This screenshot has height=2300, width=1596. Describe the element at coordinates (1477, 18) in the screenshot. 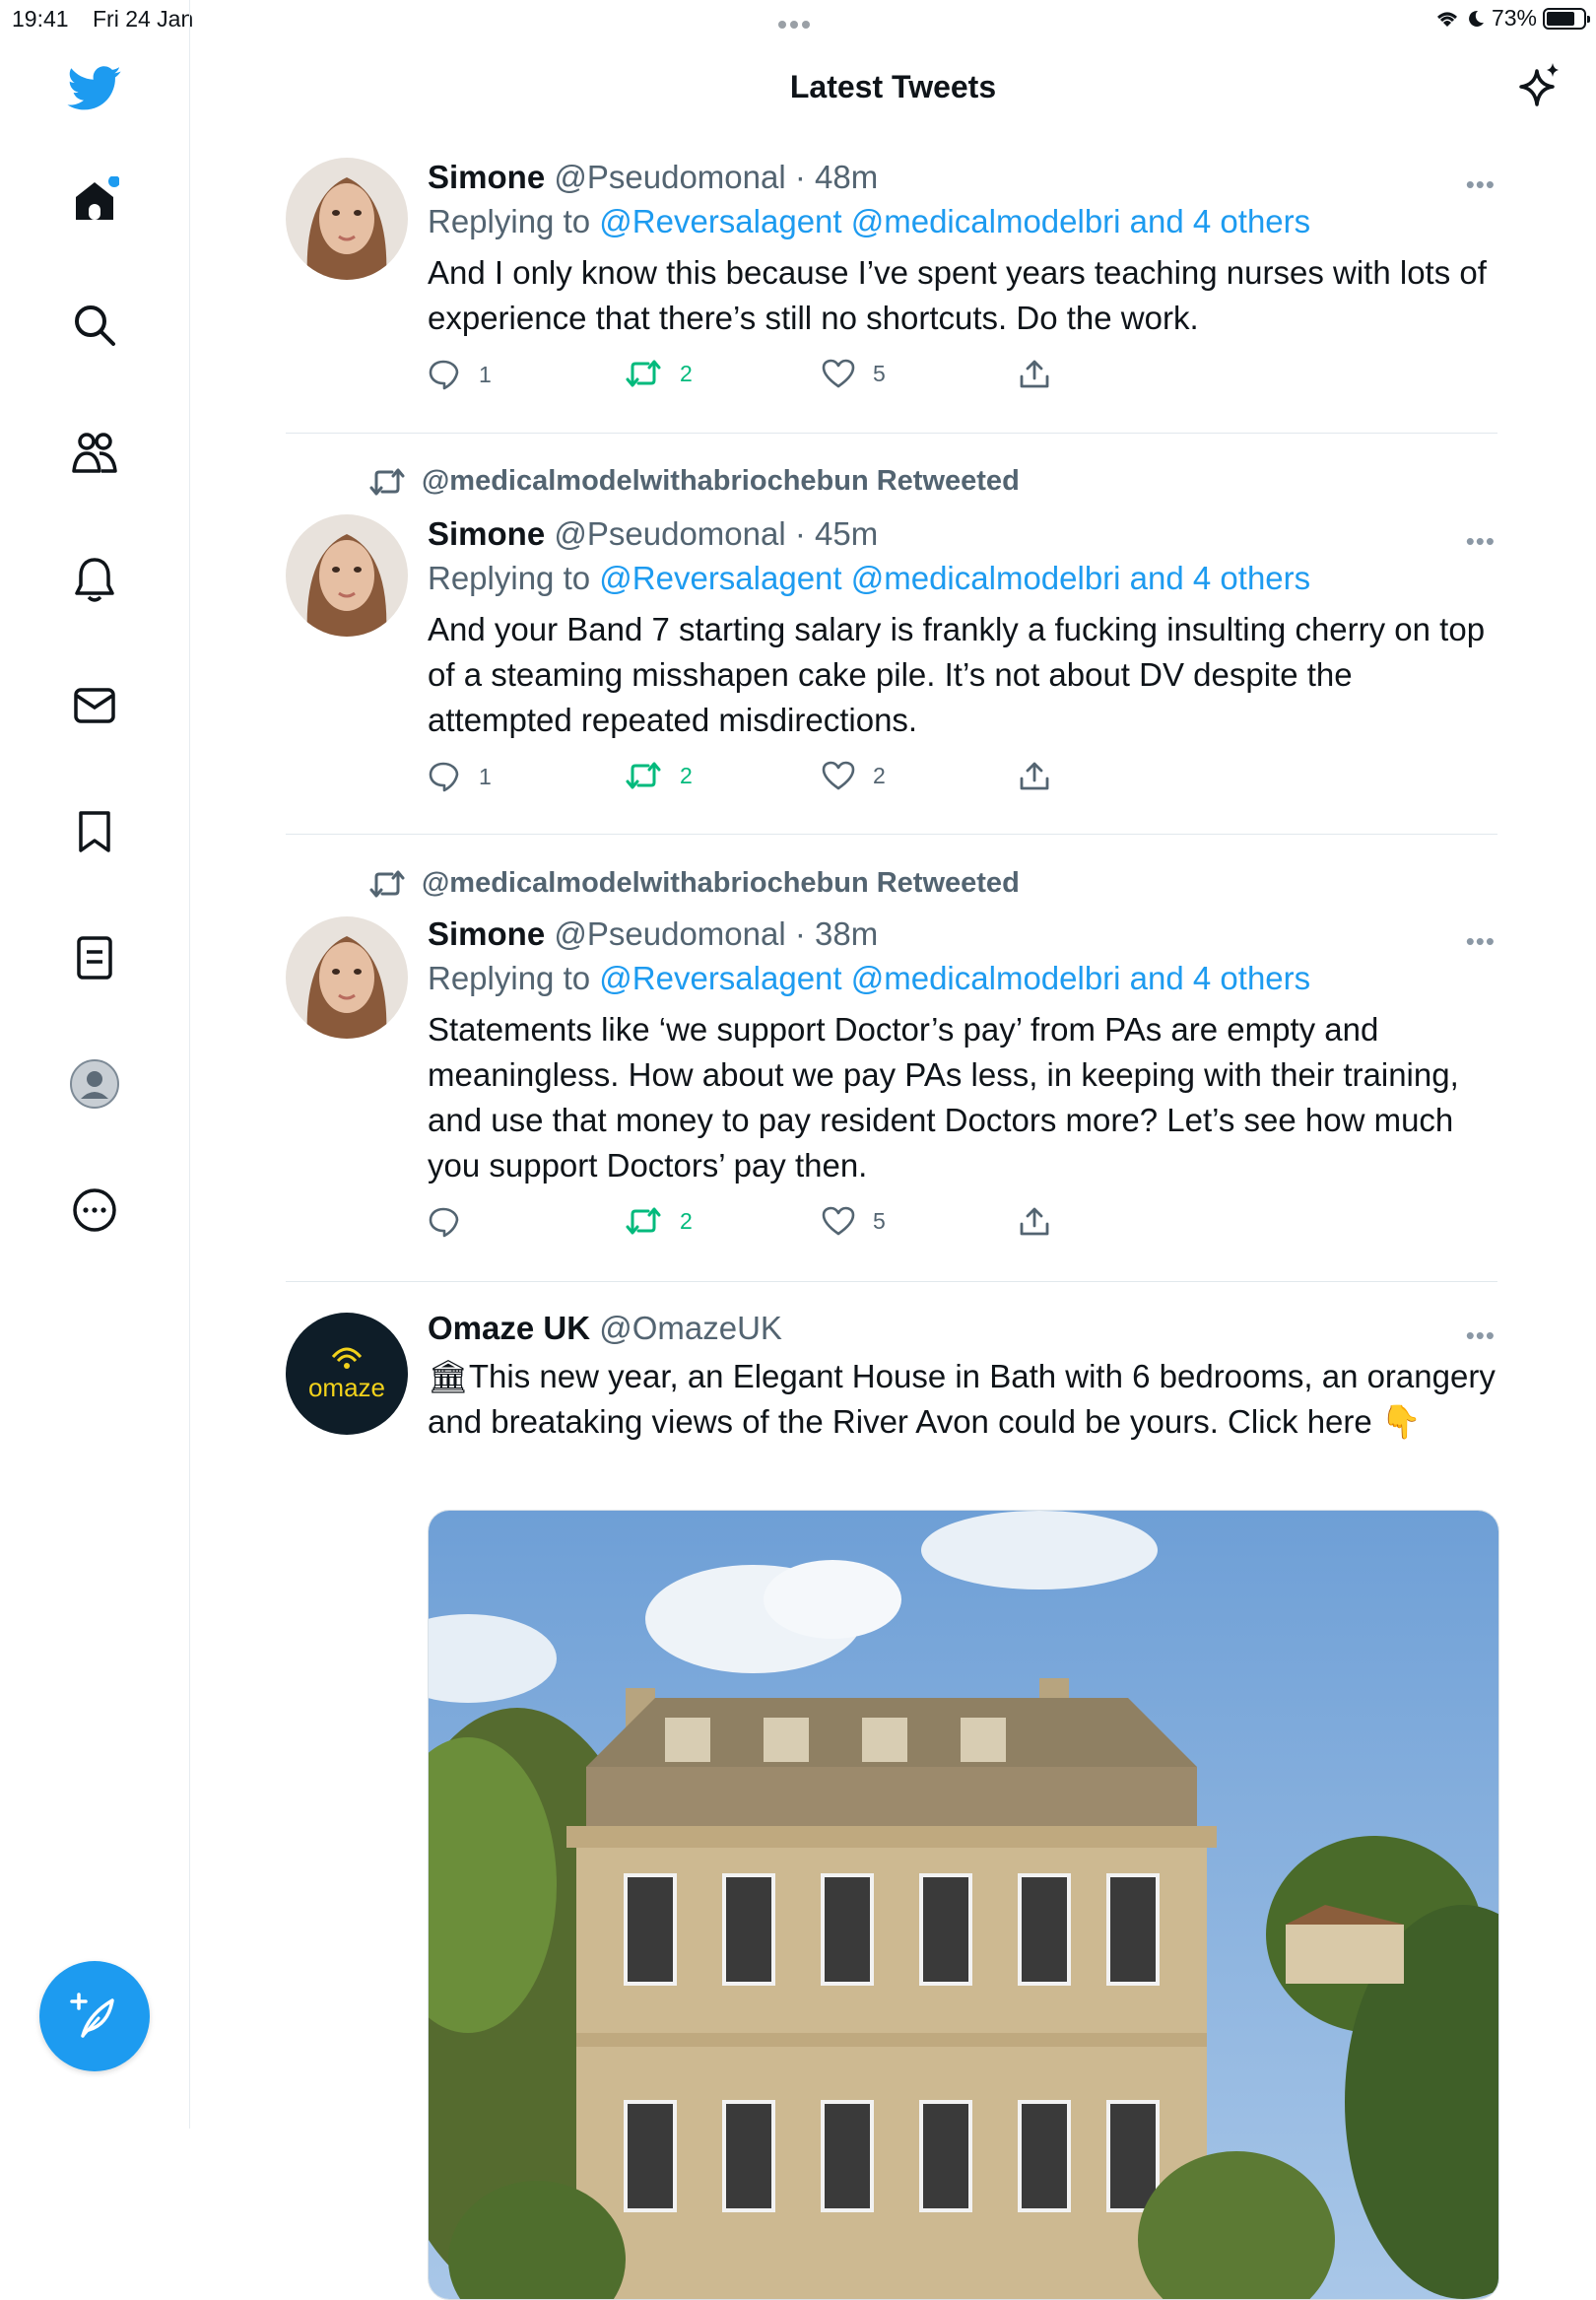

I see `do-not-disturb-moon-icon` at that location.